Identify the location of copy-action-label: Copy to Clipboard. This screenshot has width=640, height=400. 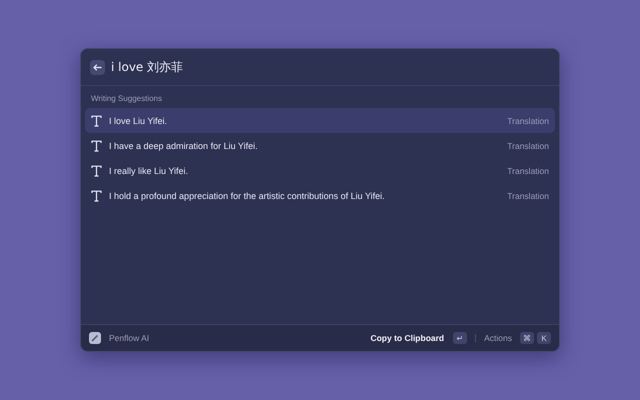
(407, 338).